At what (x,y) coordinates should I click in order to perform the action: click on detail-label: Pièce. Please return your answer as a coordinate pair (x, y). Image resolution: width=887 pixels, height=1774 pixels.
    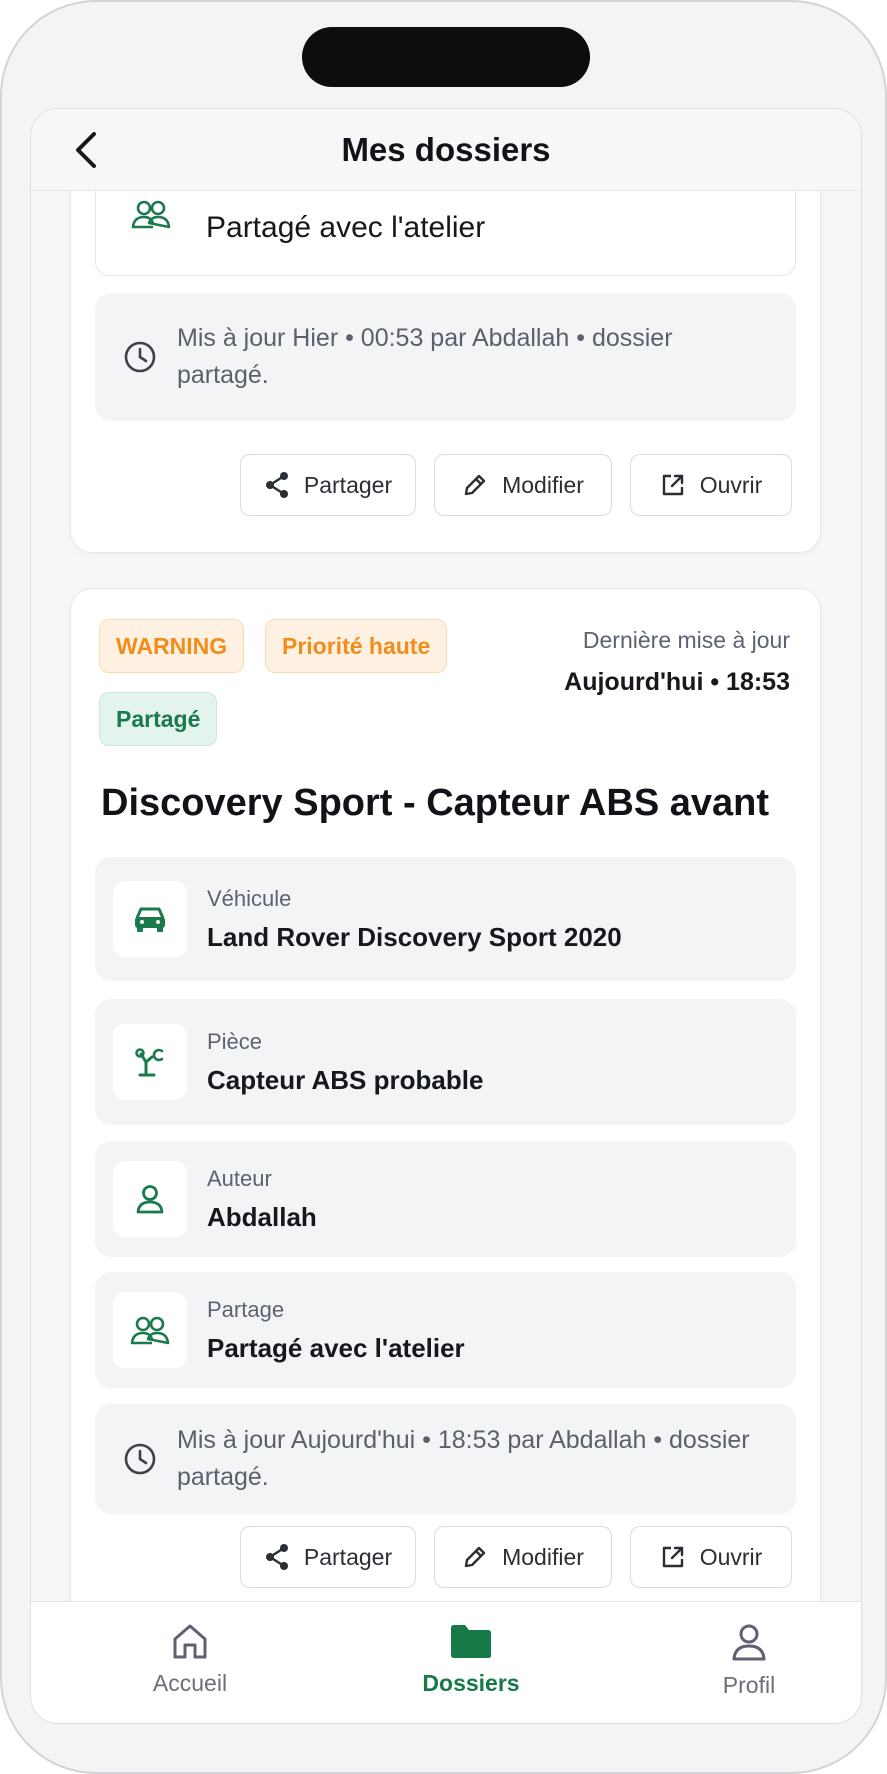
    Looking at the image, I should click on (235, 1041).